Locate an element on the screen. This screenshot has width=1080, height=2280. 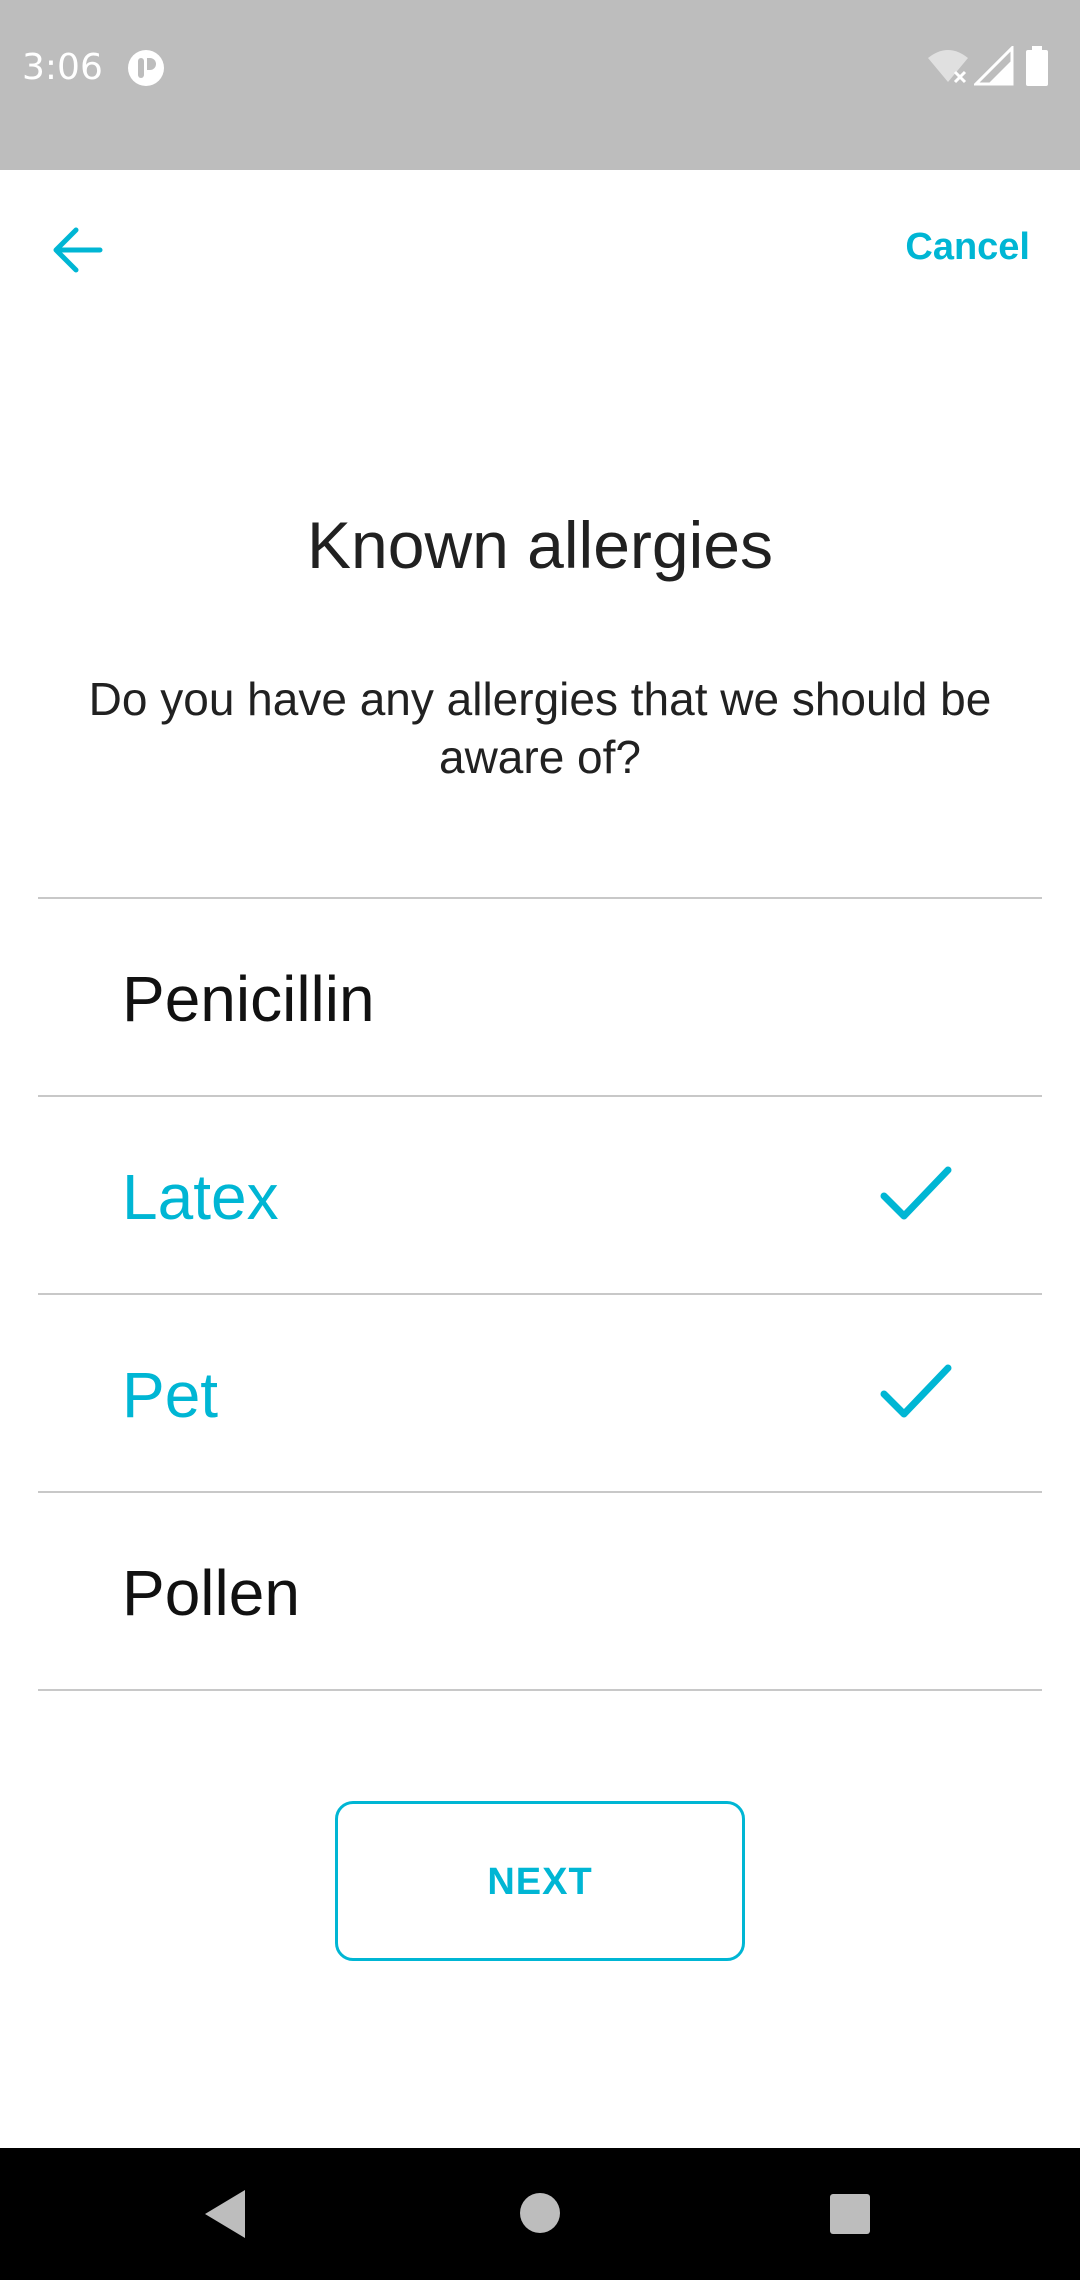
allergy-label: Pollen is located at coordinates (211, 1593).